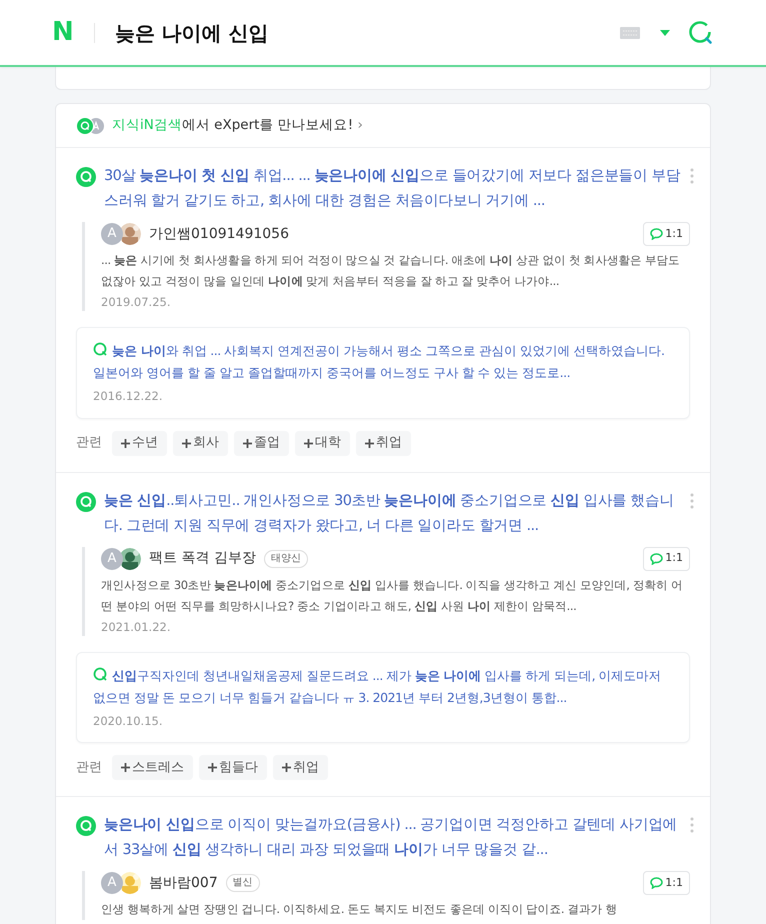 The image size is (766, 924). I want to click on keyword-tag: 회사, so click(200, 443).